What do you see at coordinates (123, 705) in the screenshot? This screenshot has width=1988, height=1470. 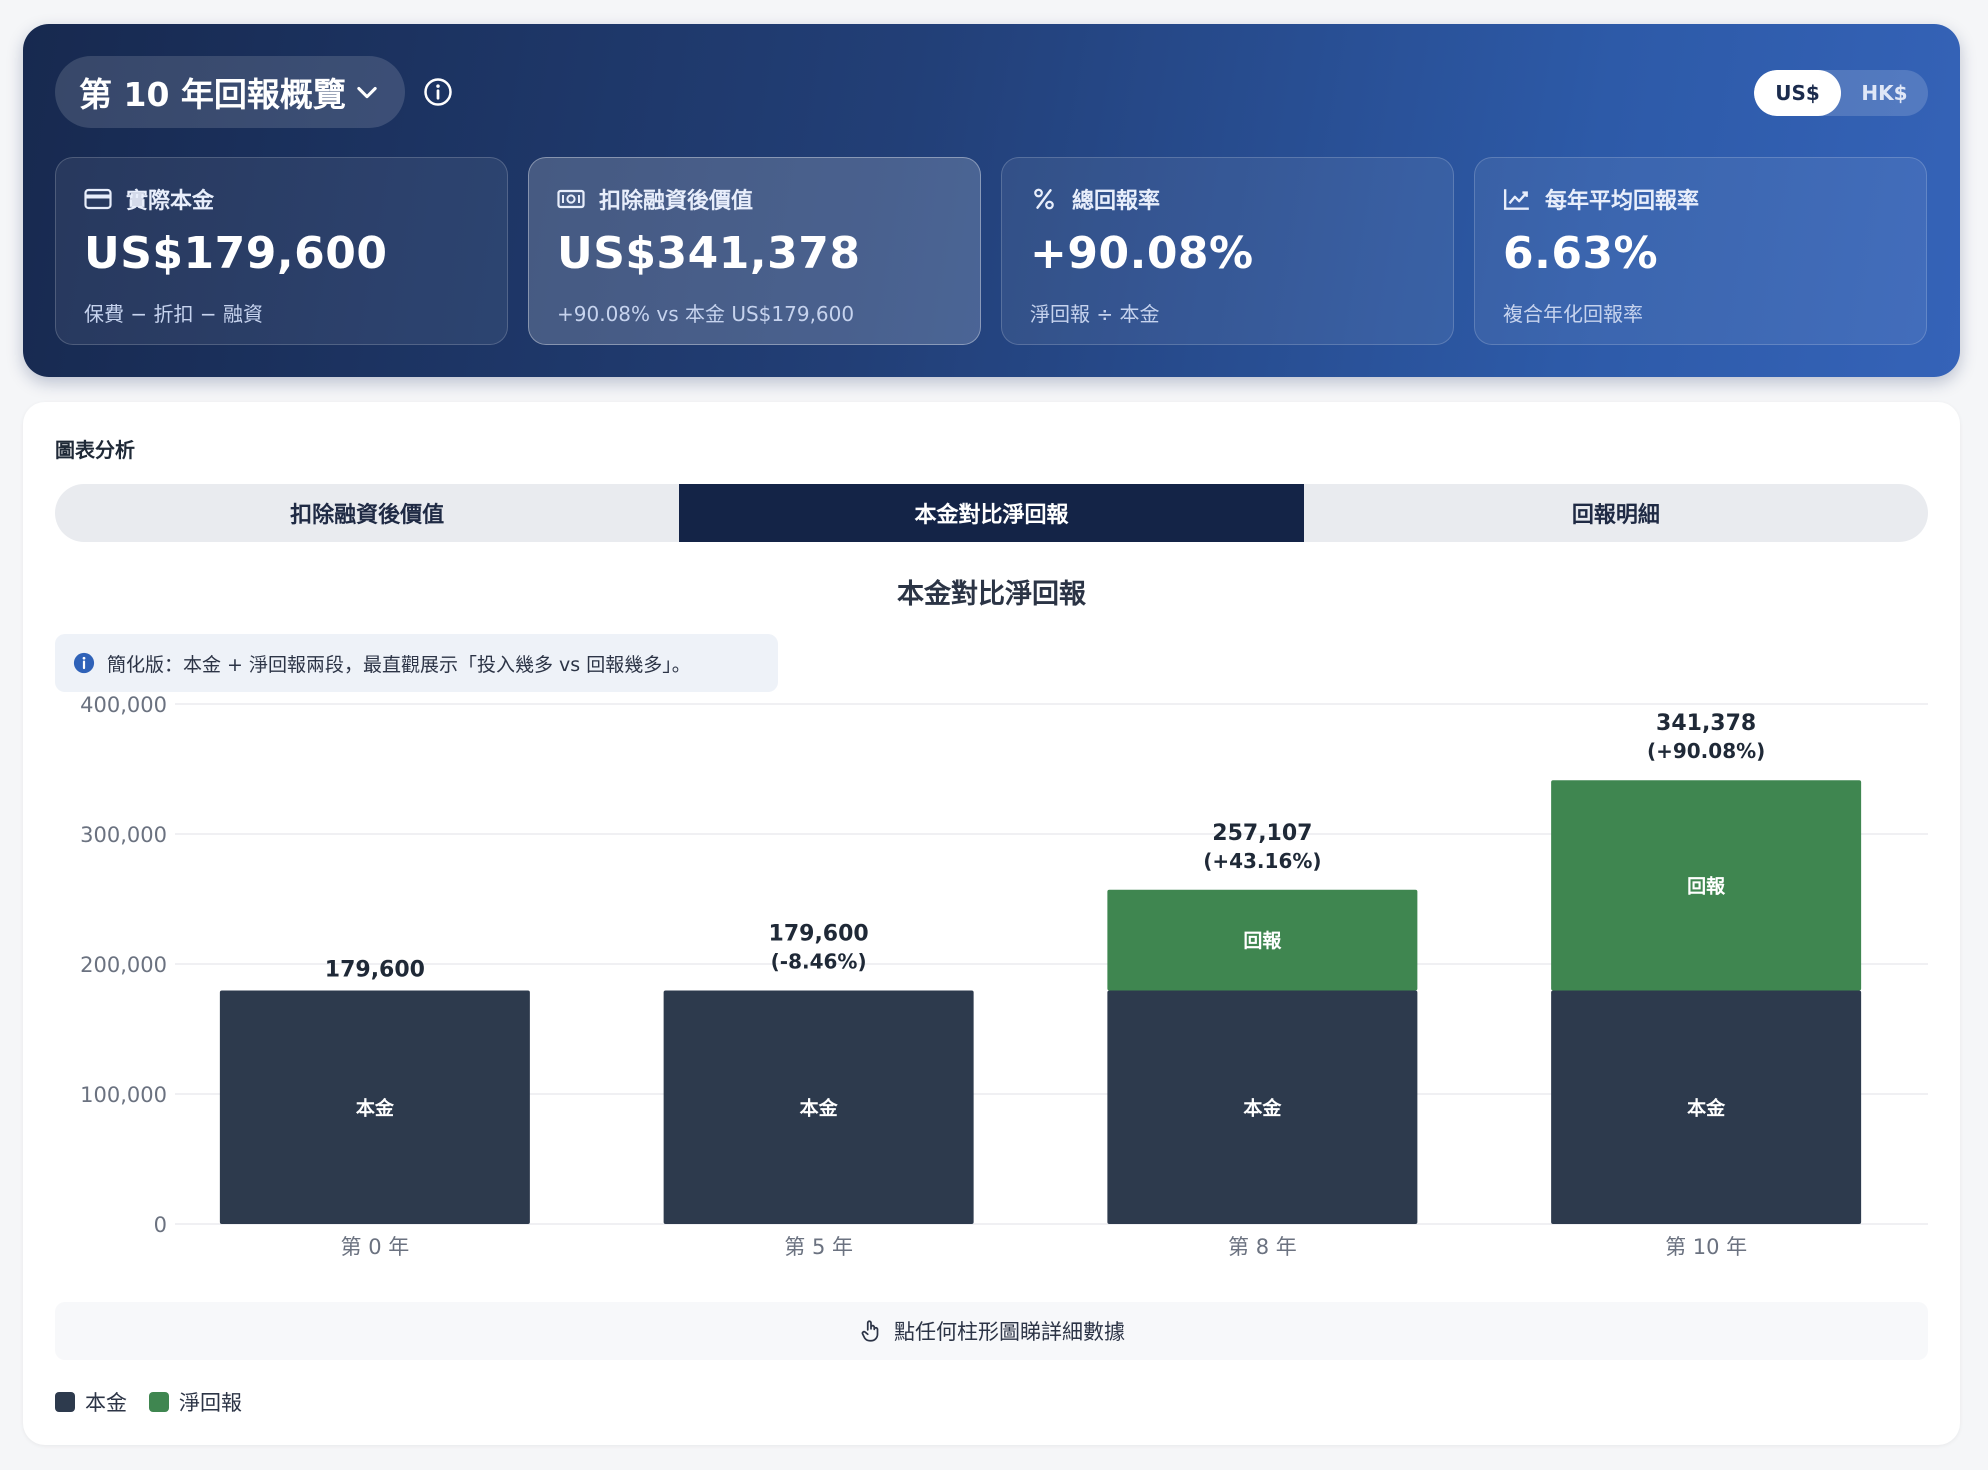 I see `y-tick-label: 400,000` at bounding box center [123, 705].